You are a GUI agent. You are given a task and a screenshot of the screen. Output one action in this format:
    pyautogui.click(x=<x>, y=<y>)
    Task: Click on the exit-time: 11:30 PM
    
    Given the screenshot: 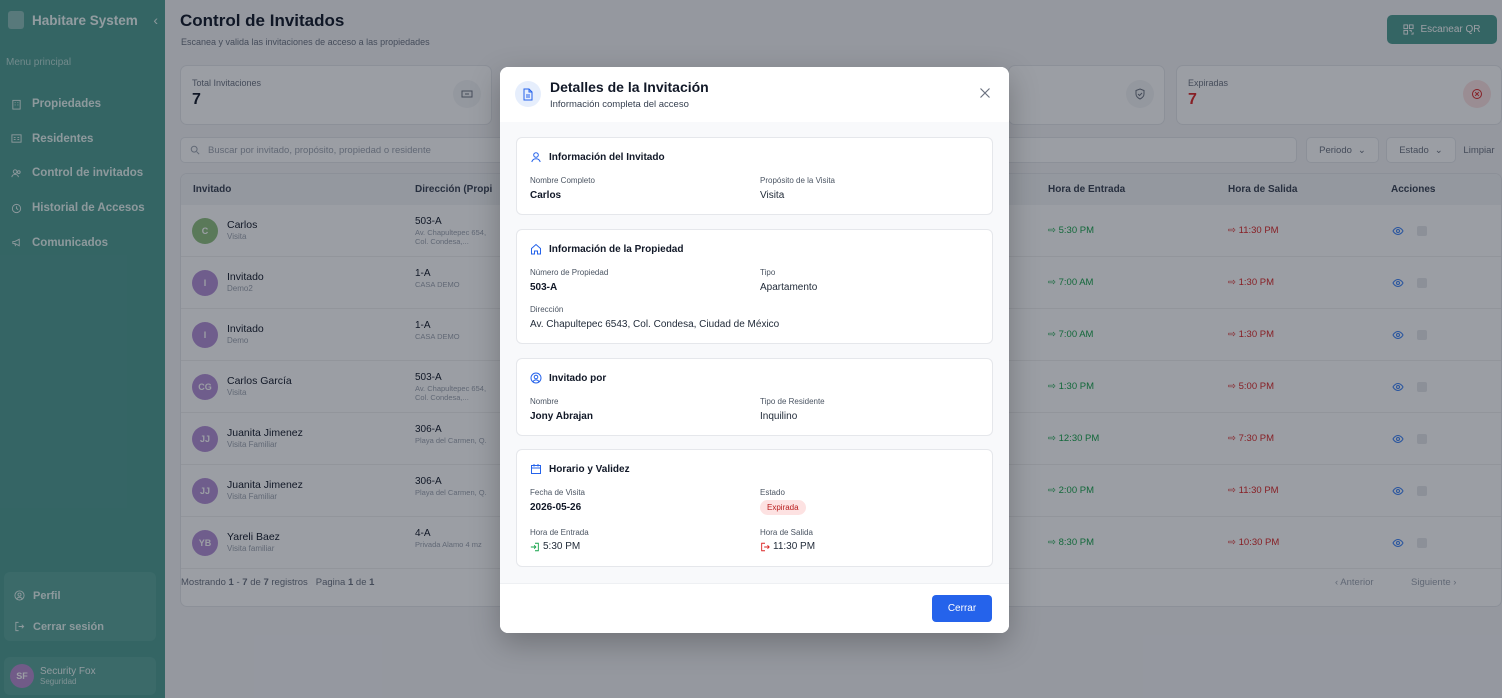 What is the action you would take?
    pyautogui.click(x=787, y=546)
    